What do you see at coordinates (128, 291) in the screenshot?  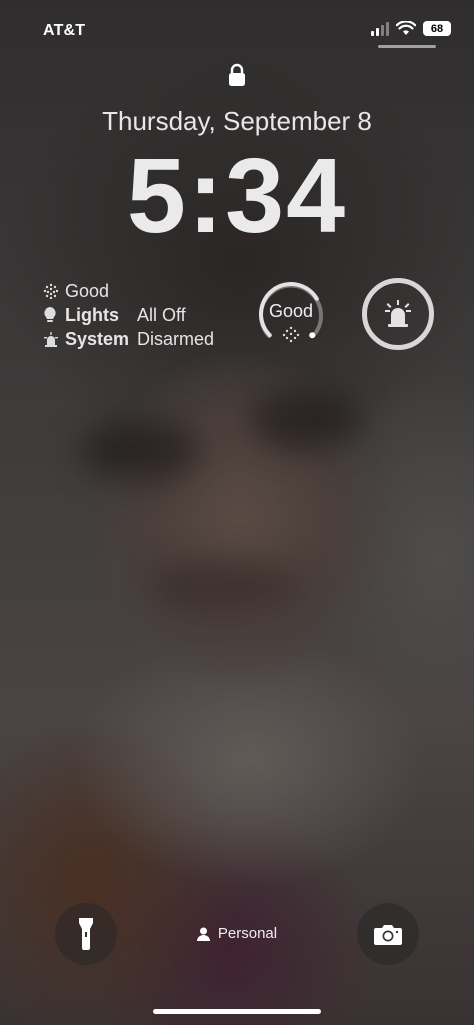 I see `air-quality-row: Good` at bounding box center [128, 291].